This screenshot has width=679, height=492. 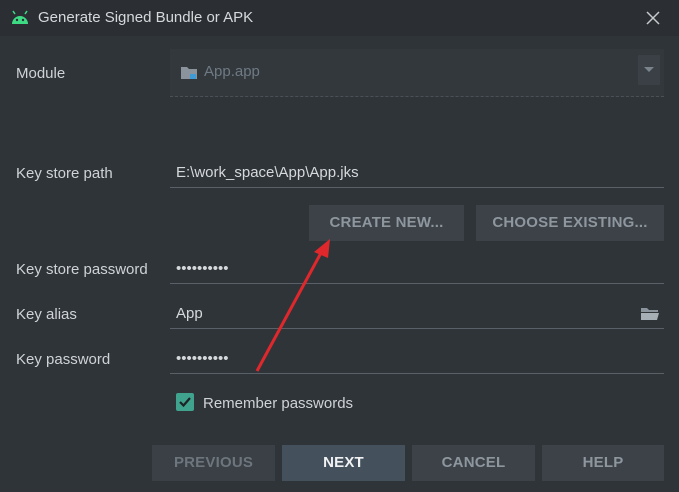 What do you see at coordinates (64, 173) in the screenshot?
I see `key-store-path-label: Key store path` at bounding box center [64, 173].